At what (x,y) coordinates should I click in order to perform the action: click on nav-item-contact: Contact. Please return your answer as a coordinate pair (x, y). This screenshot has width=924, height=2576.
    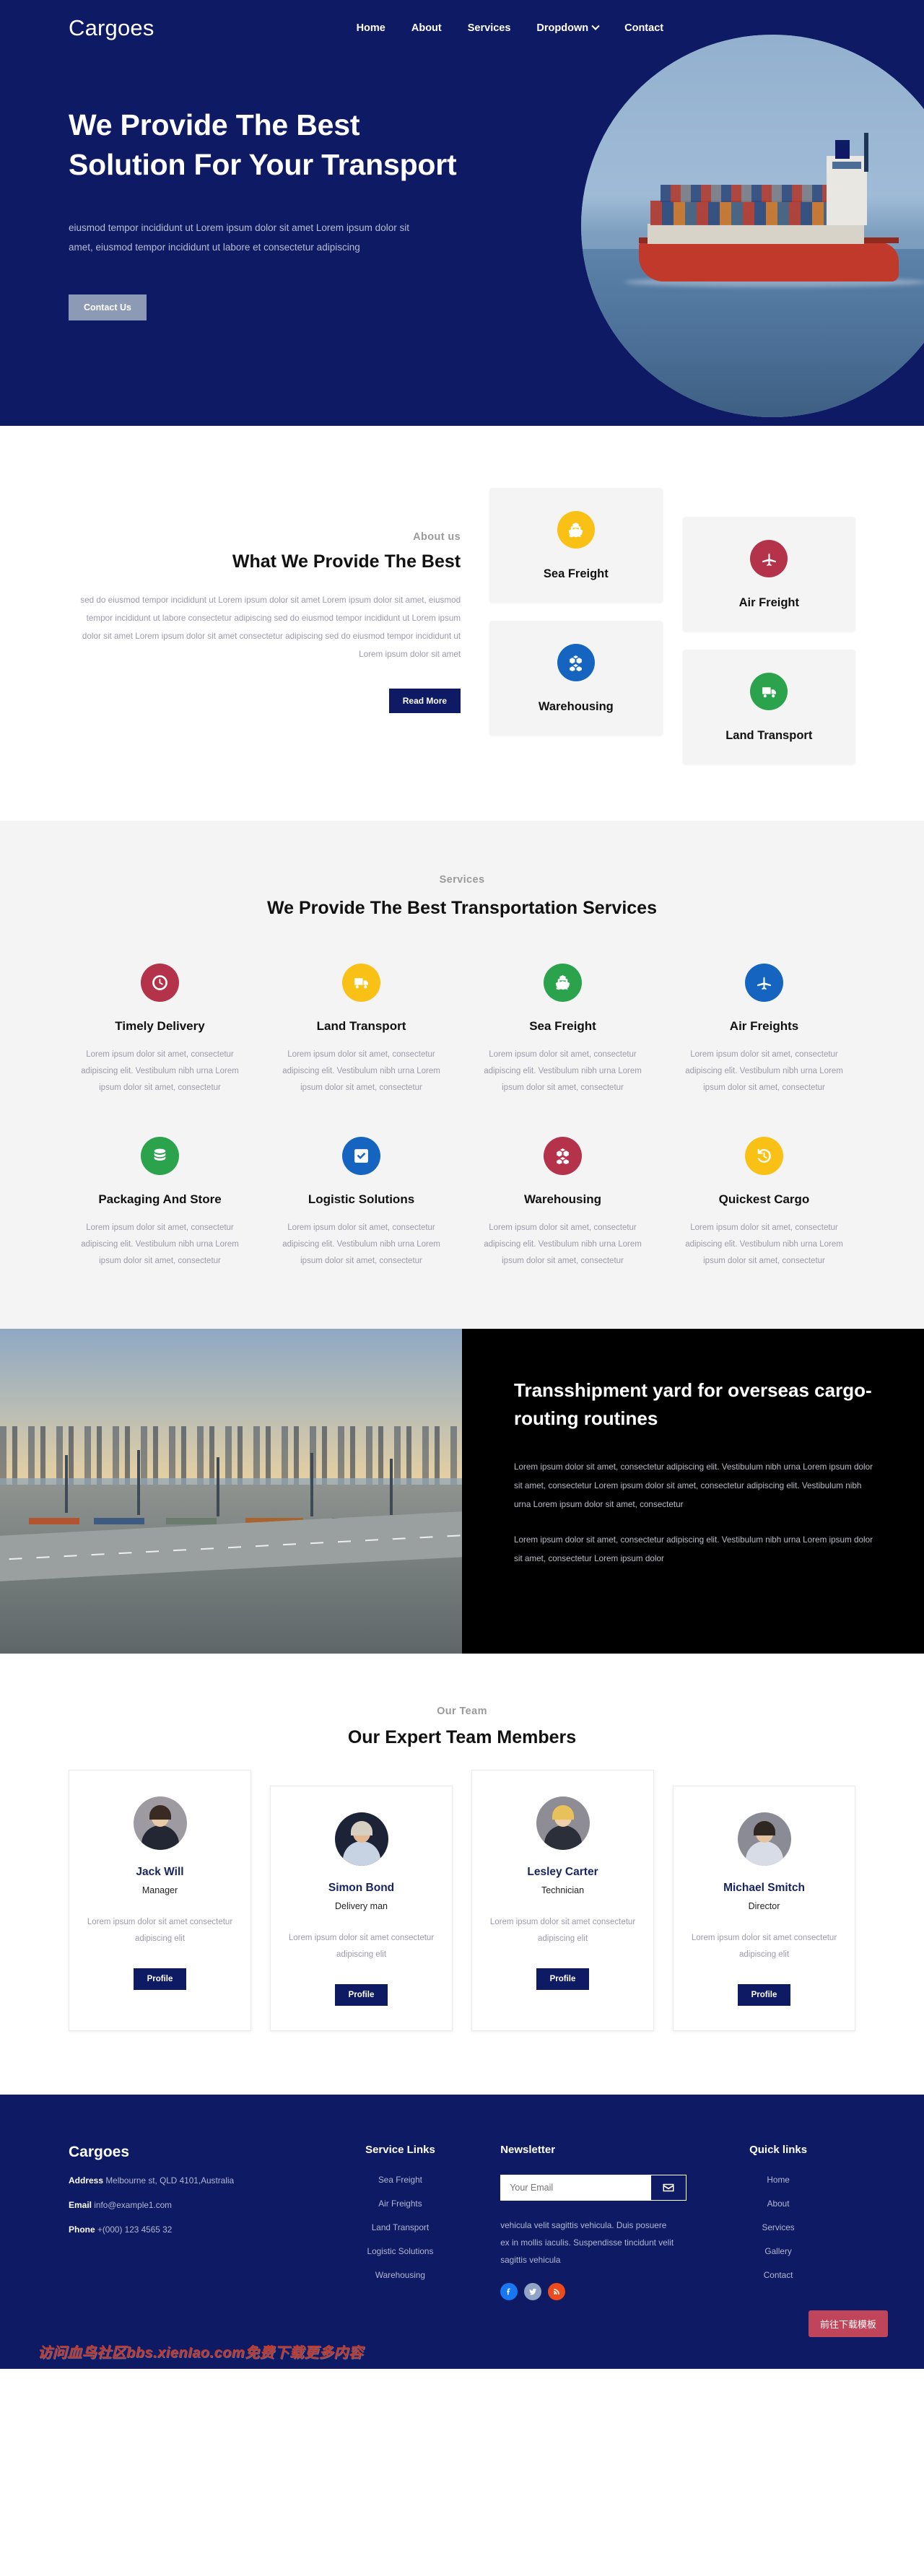
    Looking at the image, I should click on (643, 28).